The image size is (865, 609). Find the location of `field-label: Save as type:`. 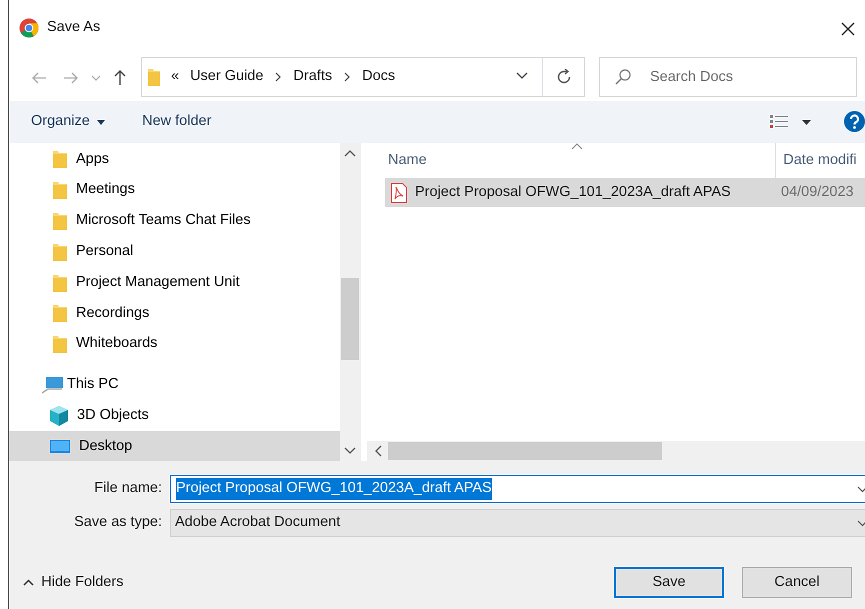

field-label: Save as type: is located at coordinates (117, 522).